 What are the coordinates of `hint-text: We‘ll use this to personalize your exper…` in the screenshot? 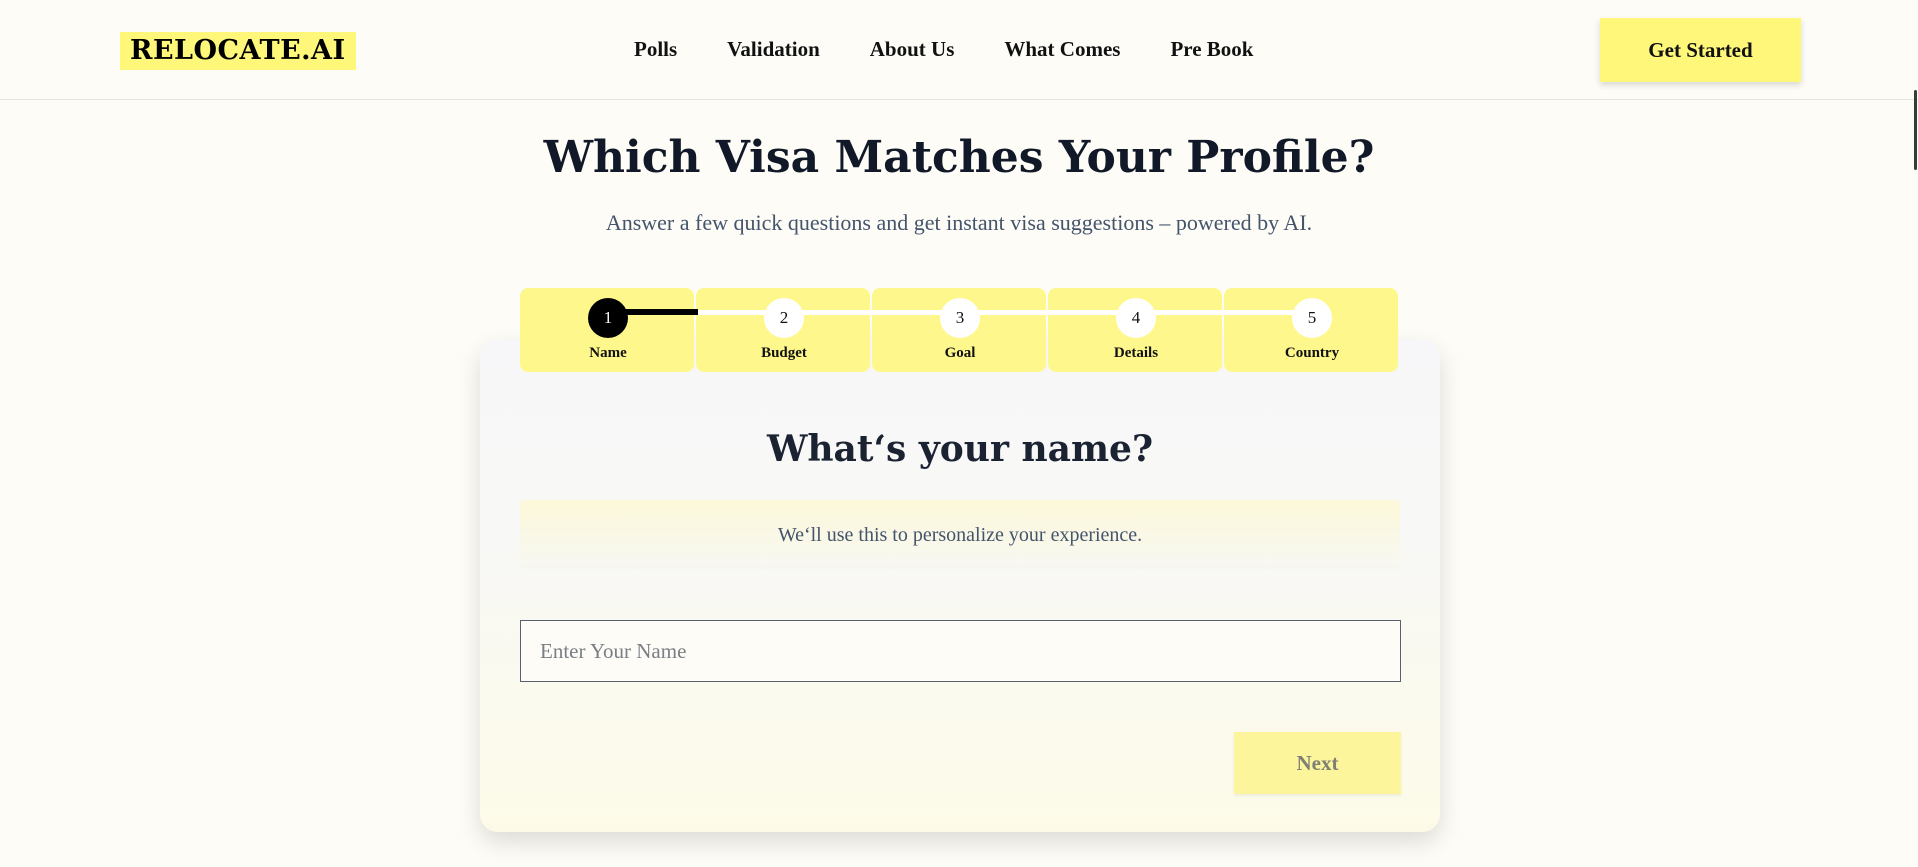 It's located at (960, 535).